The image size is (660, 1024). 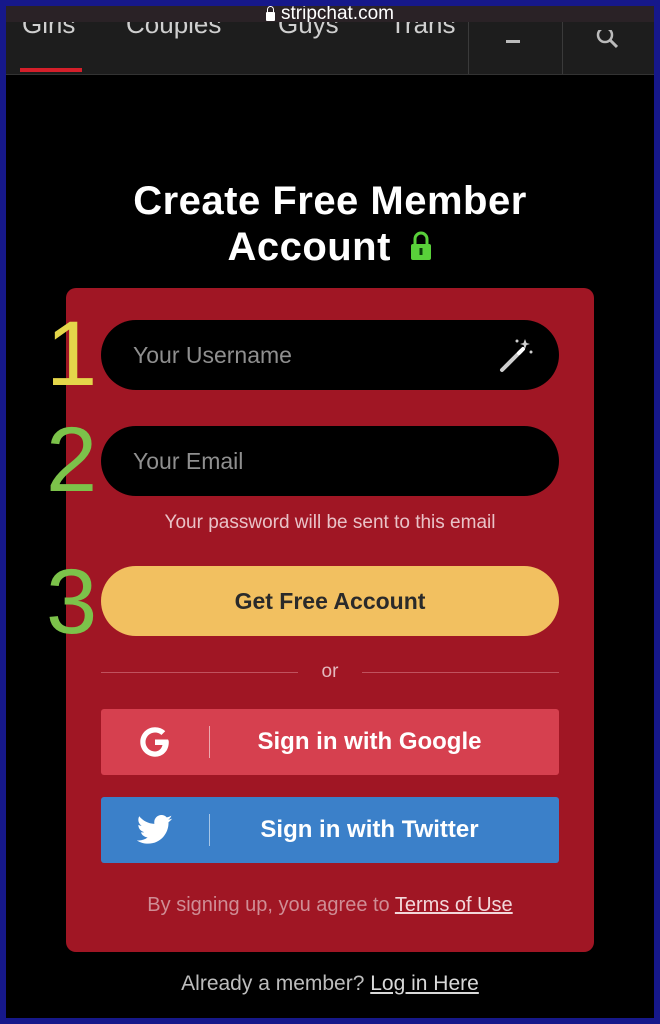 What do you see at coordinates (72, 602) in the screenshot?
I see `step-number-3: 3` at bounding box center [72, 602].